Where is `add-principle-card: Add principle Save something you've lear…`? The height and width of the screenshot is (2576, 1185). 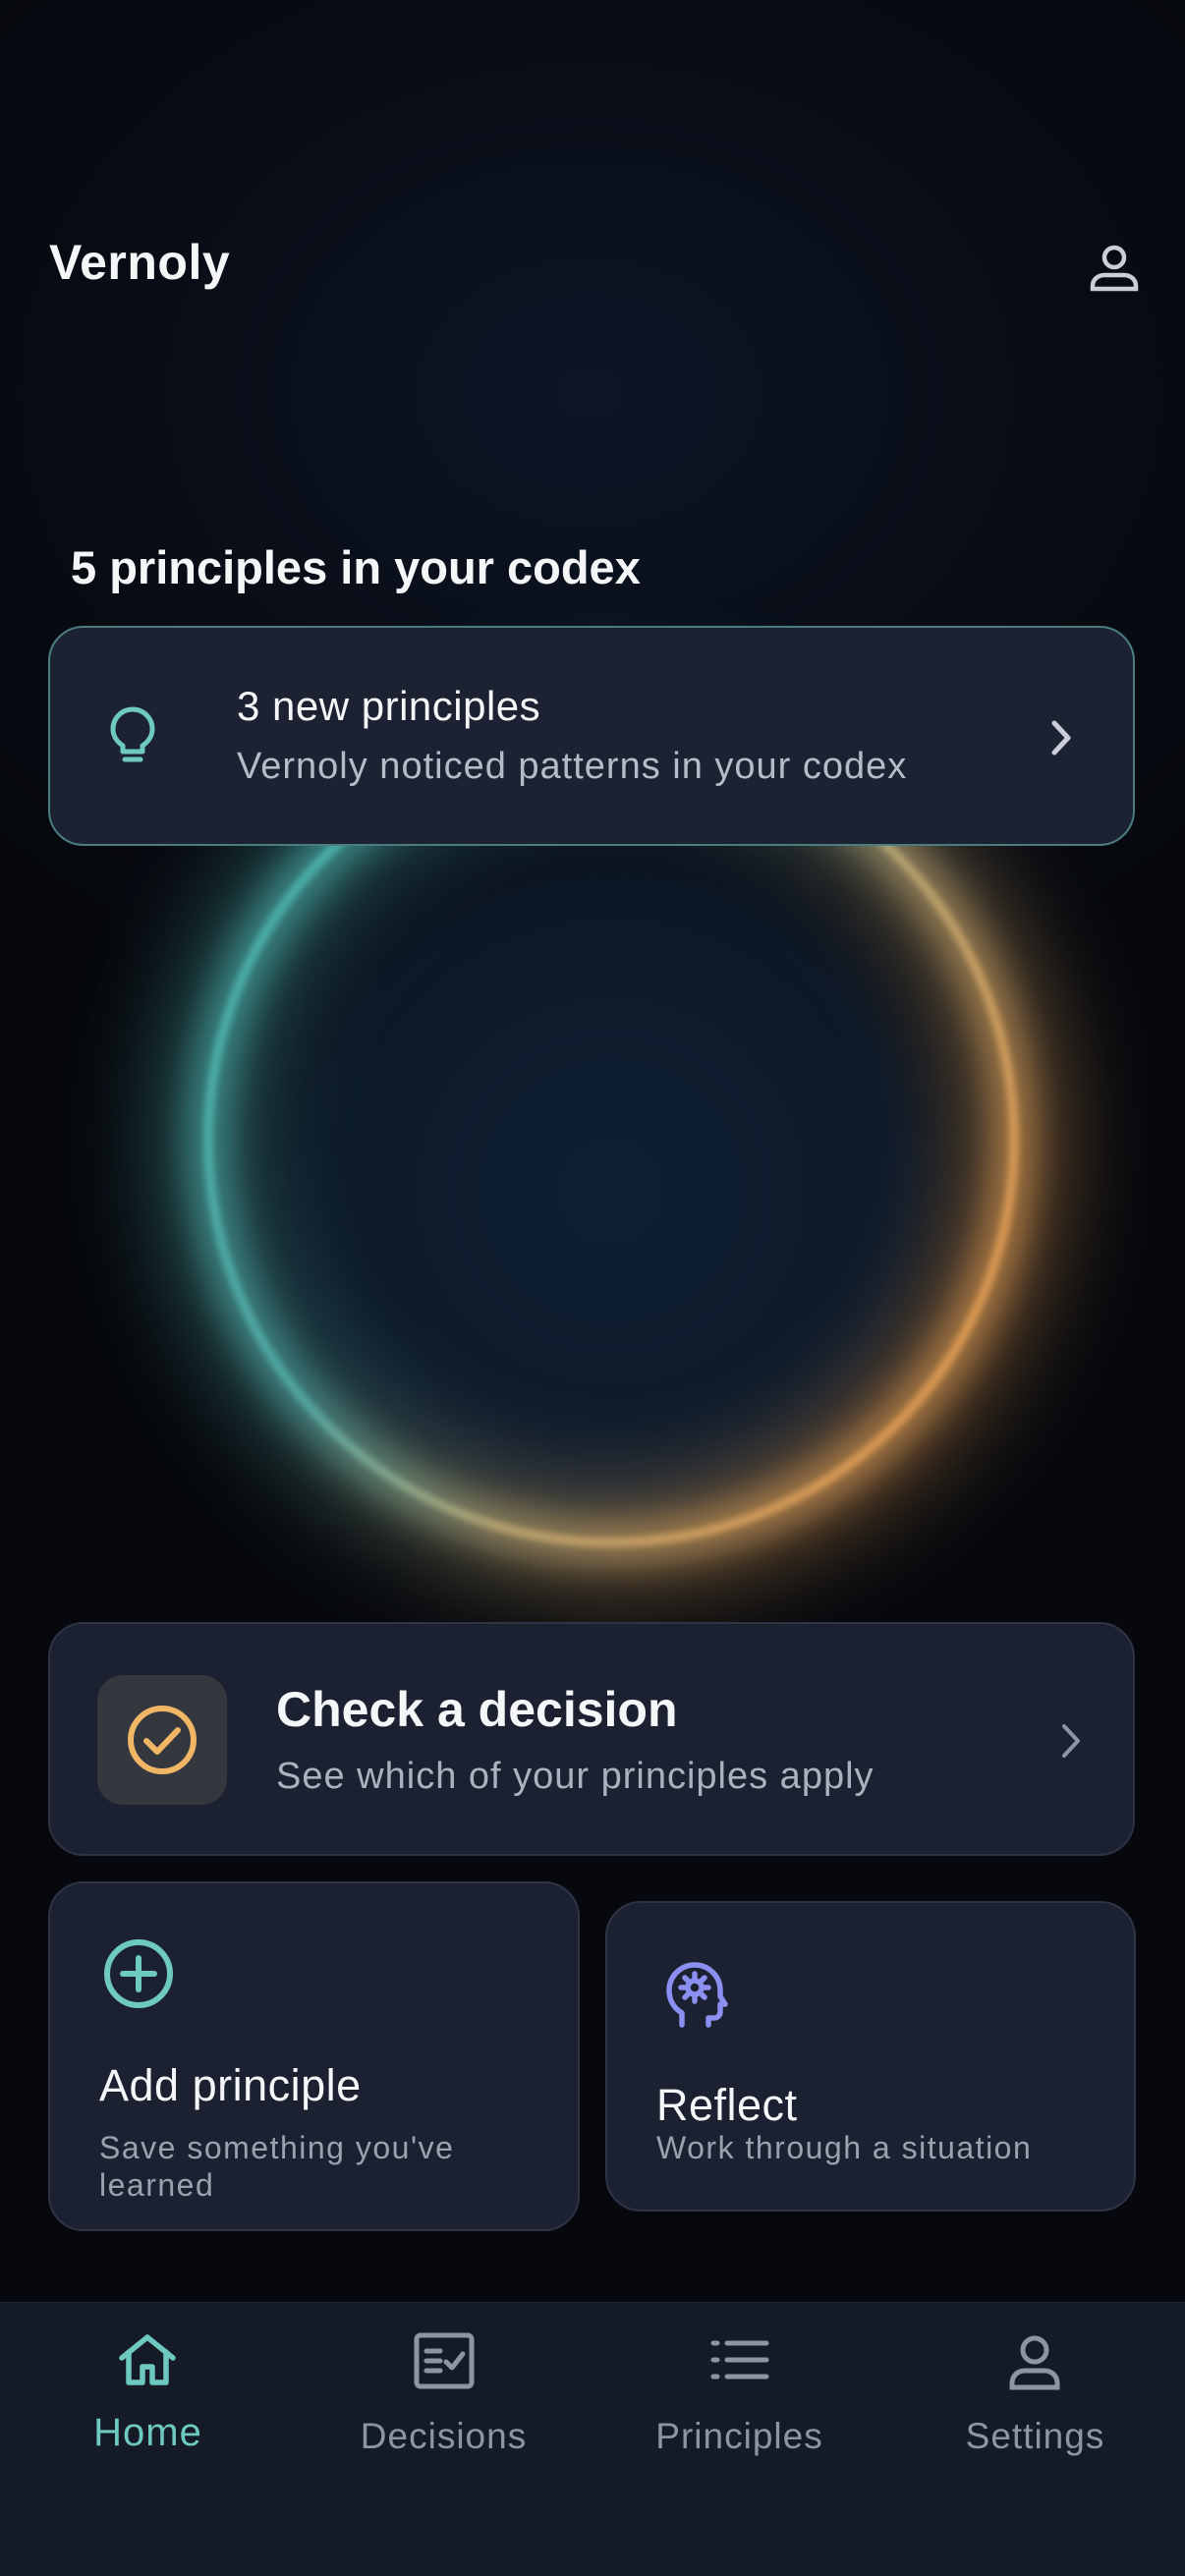
add-principle-card: Add principle Save something you've lear… is located at coordinates (314, 2056).